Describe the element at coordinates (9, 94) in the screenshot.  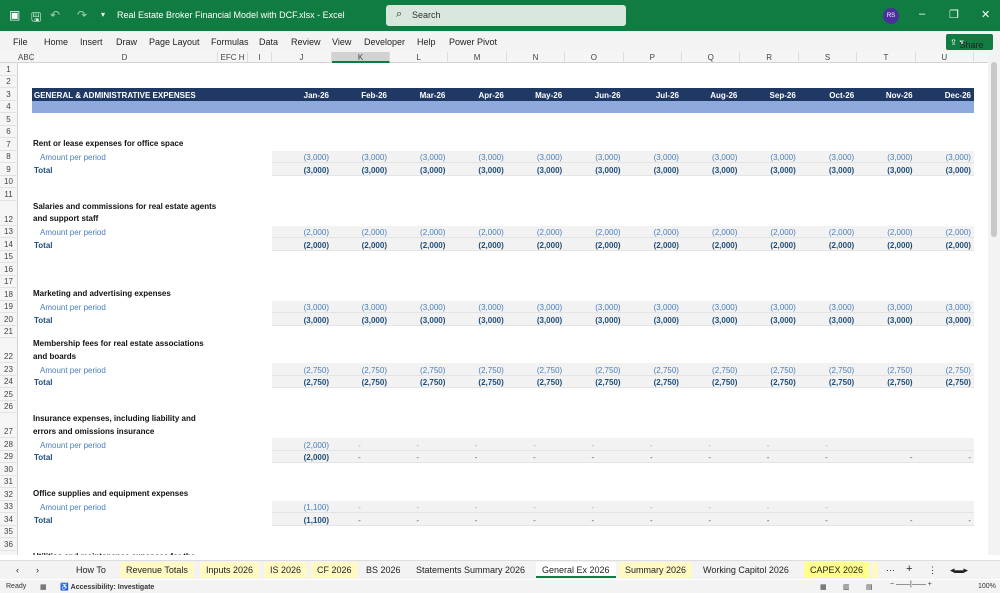
I see `row-header: 3` at that location.